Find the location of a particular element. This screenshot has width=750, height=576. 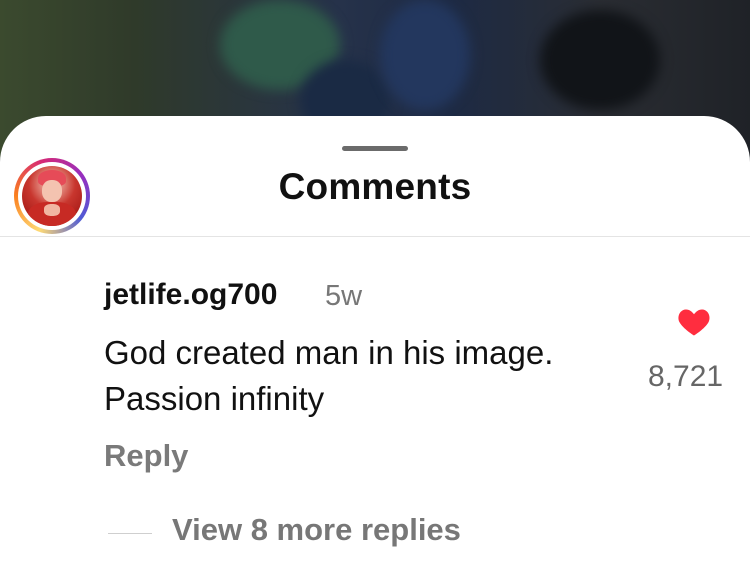

header-divider is located at coordinates (375, 236).